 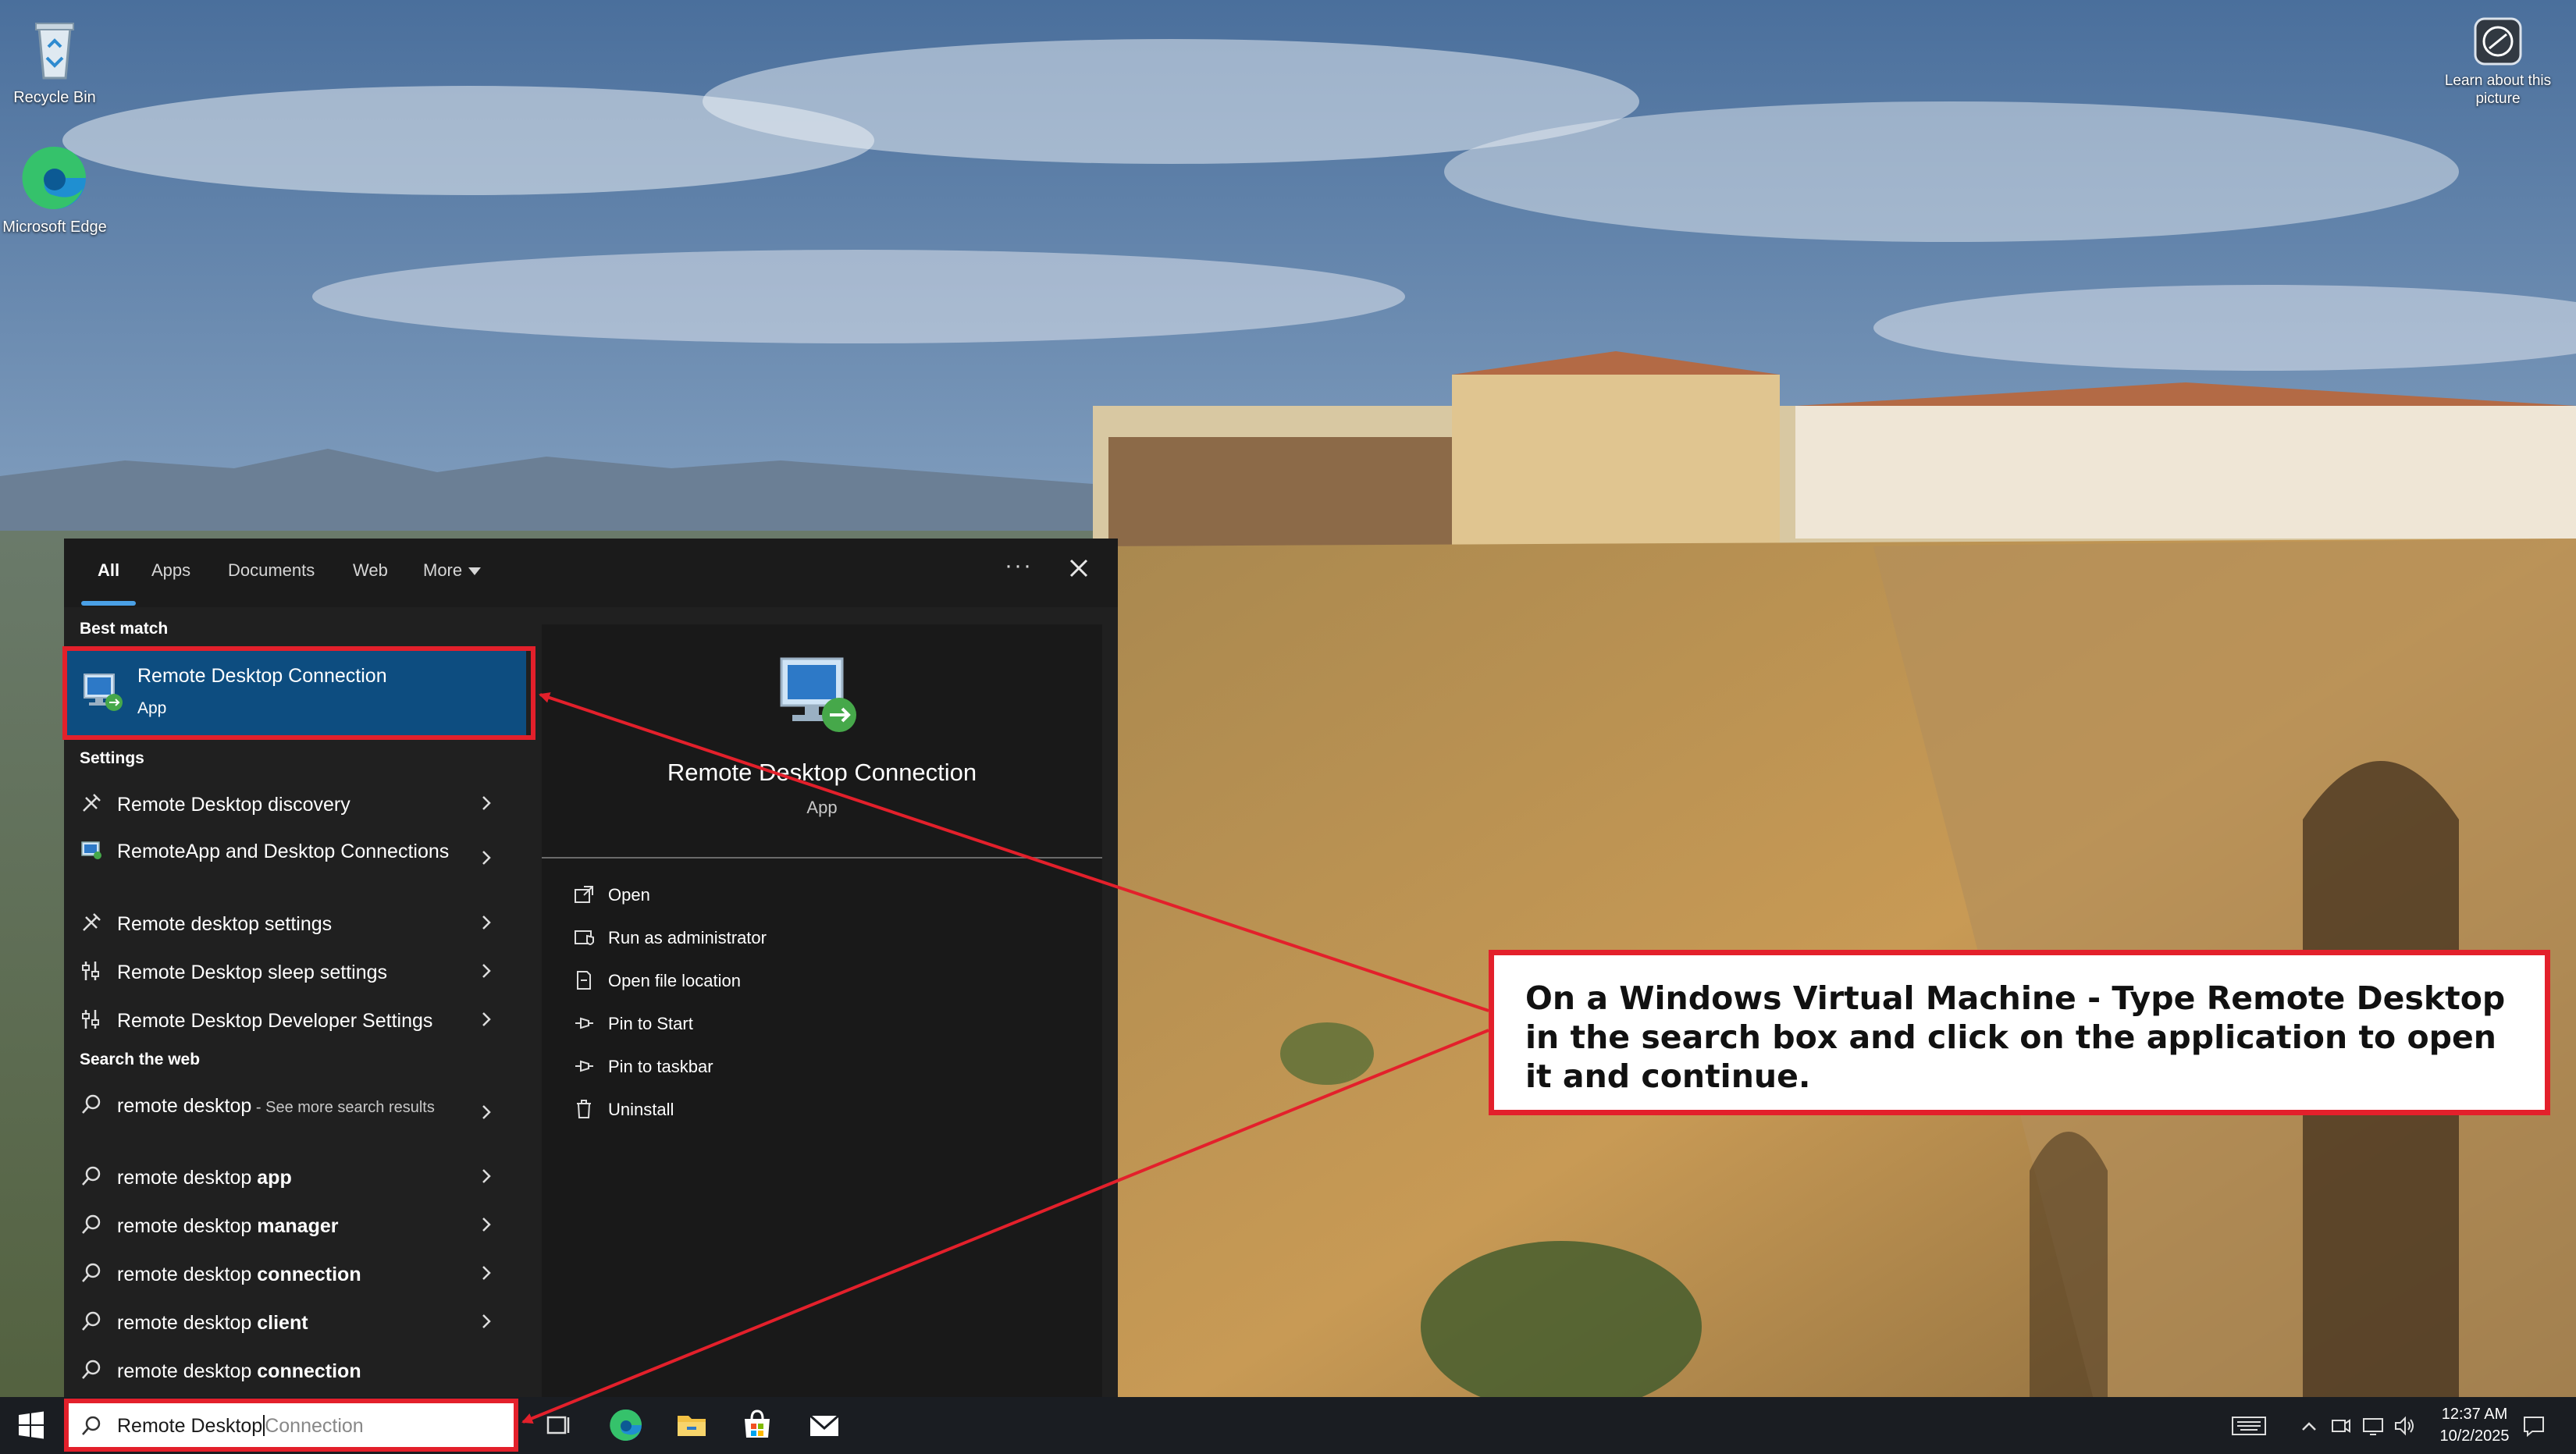 What do you see at coordinates (629, 895) in the screenshot?
I see `action-label: Open` at bounding box center [629, 895].